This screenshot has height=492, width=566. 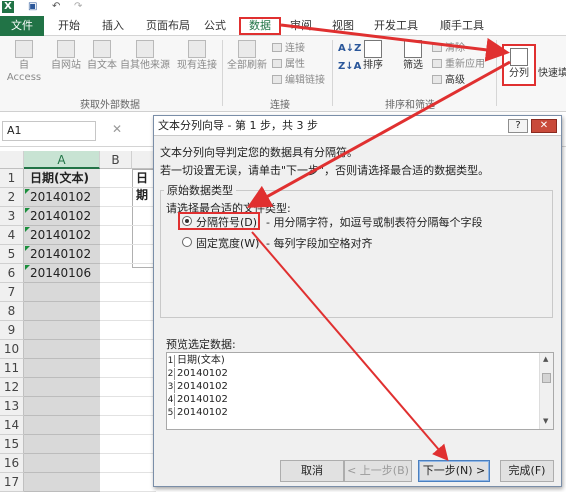 I want to click on row-header: 11, so click(x=12, y=368).